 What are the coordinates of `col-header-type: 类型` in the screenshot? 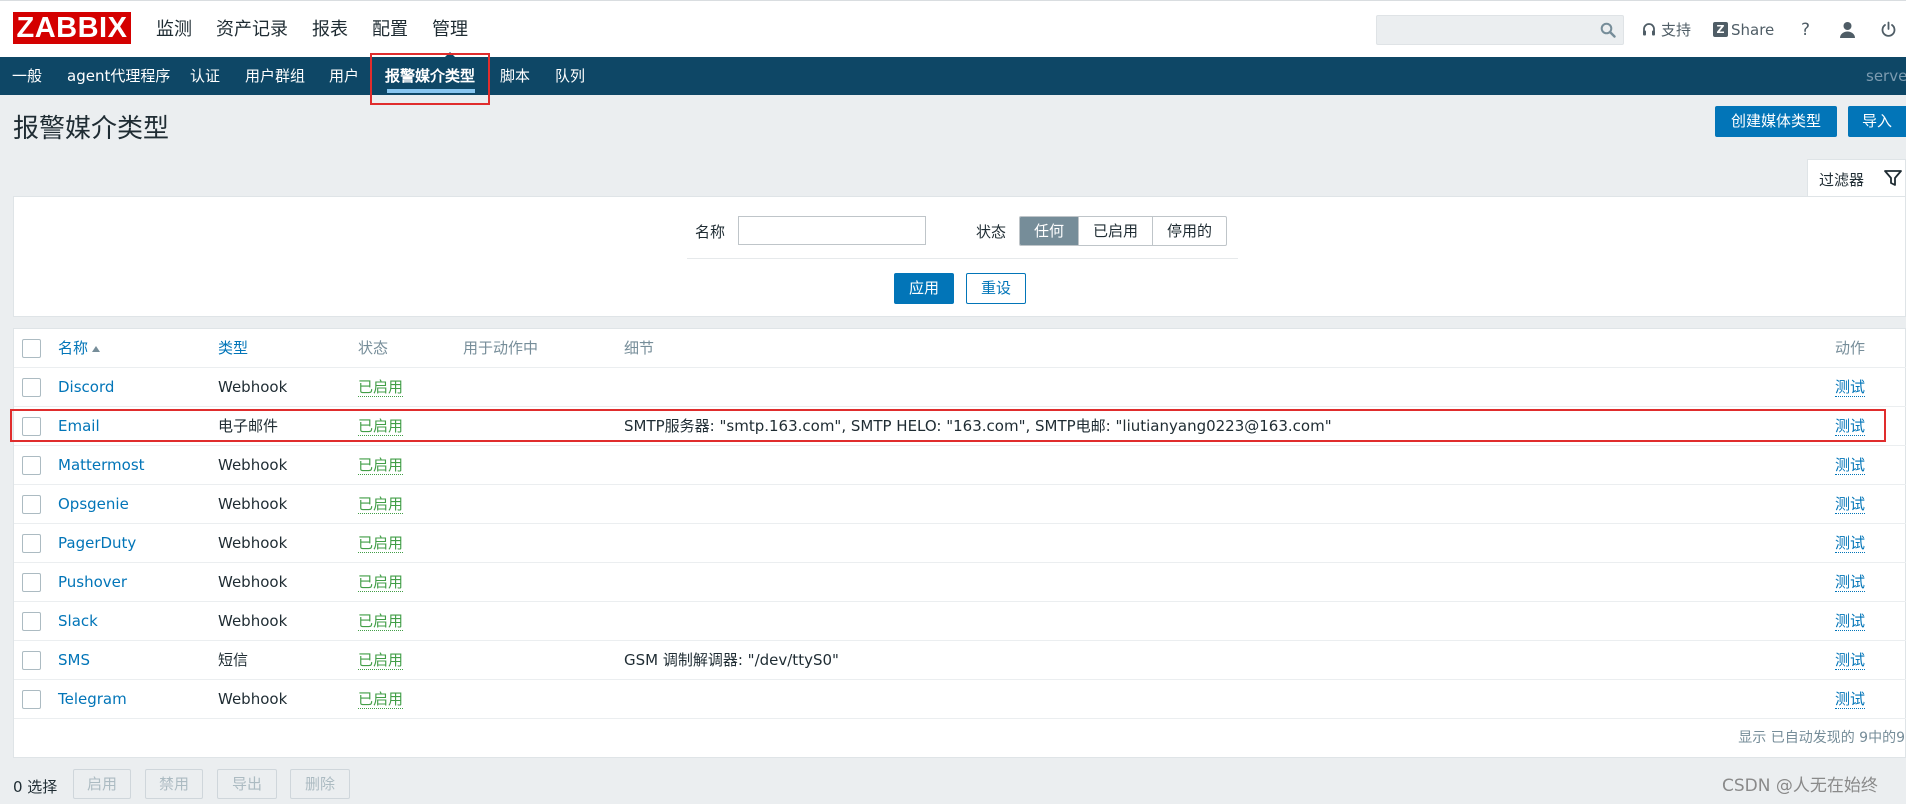 It's located at (233, 348).